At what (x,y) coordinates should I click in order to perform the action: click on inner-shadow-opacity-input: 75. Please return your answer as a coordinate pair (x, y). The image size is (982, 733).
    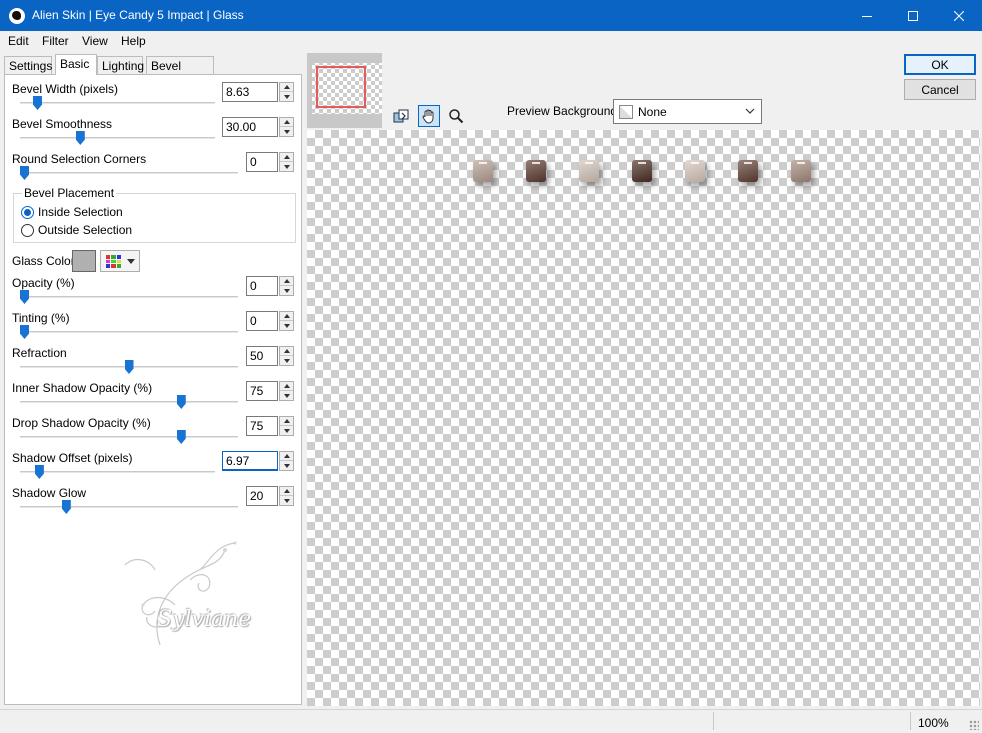
    Looking at the image, I should click on (262, 391).